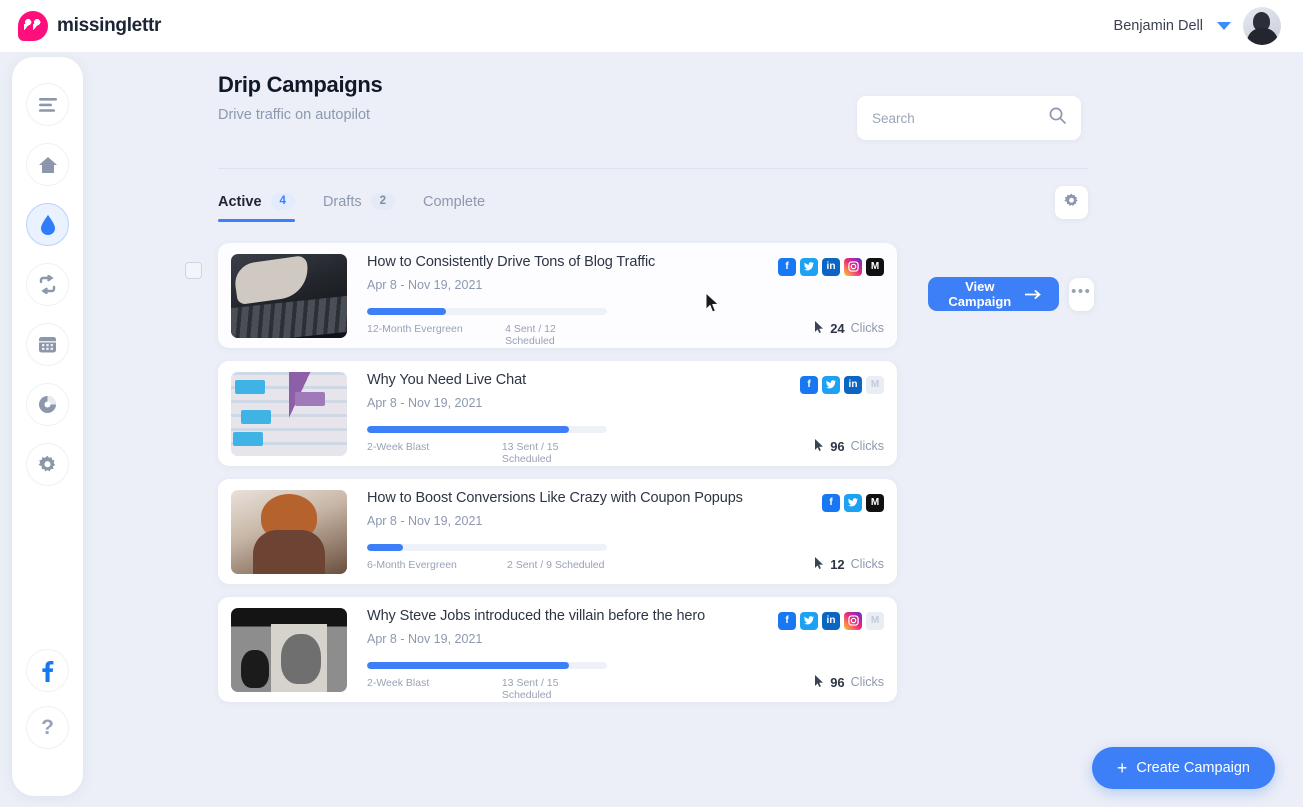  I want to click on campaign-thumbnail, so click(289, 295).